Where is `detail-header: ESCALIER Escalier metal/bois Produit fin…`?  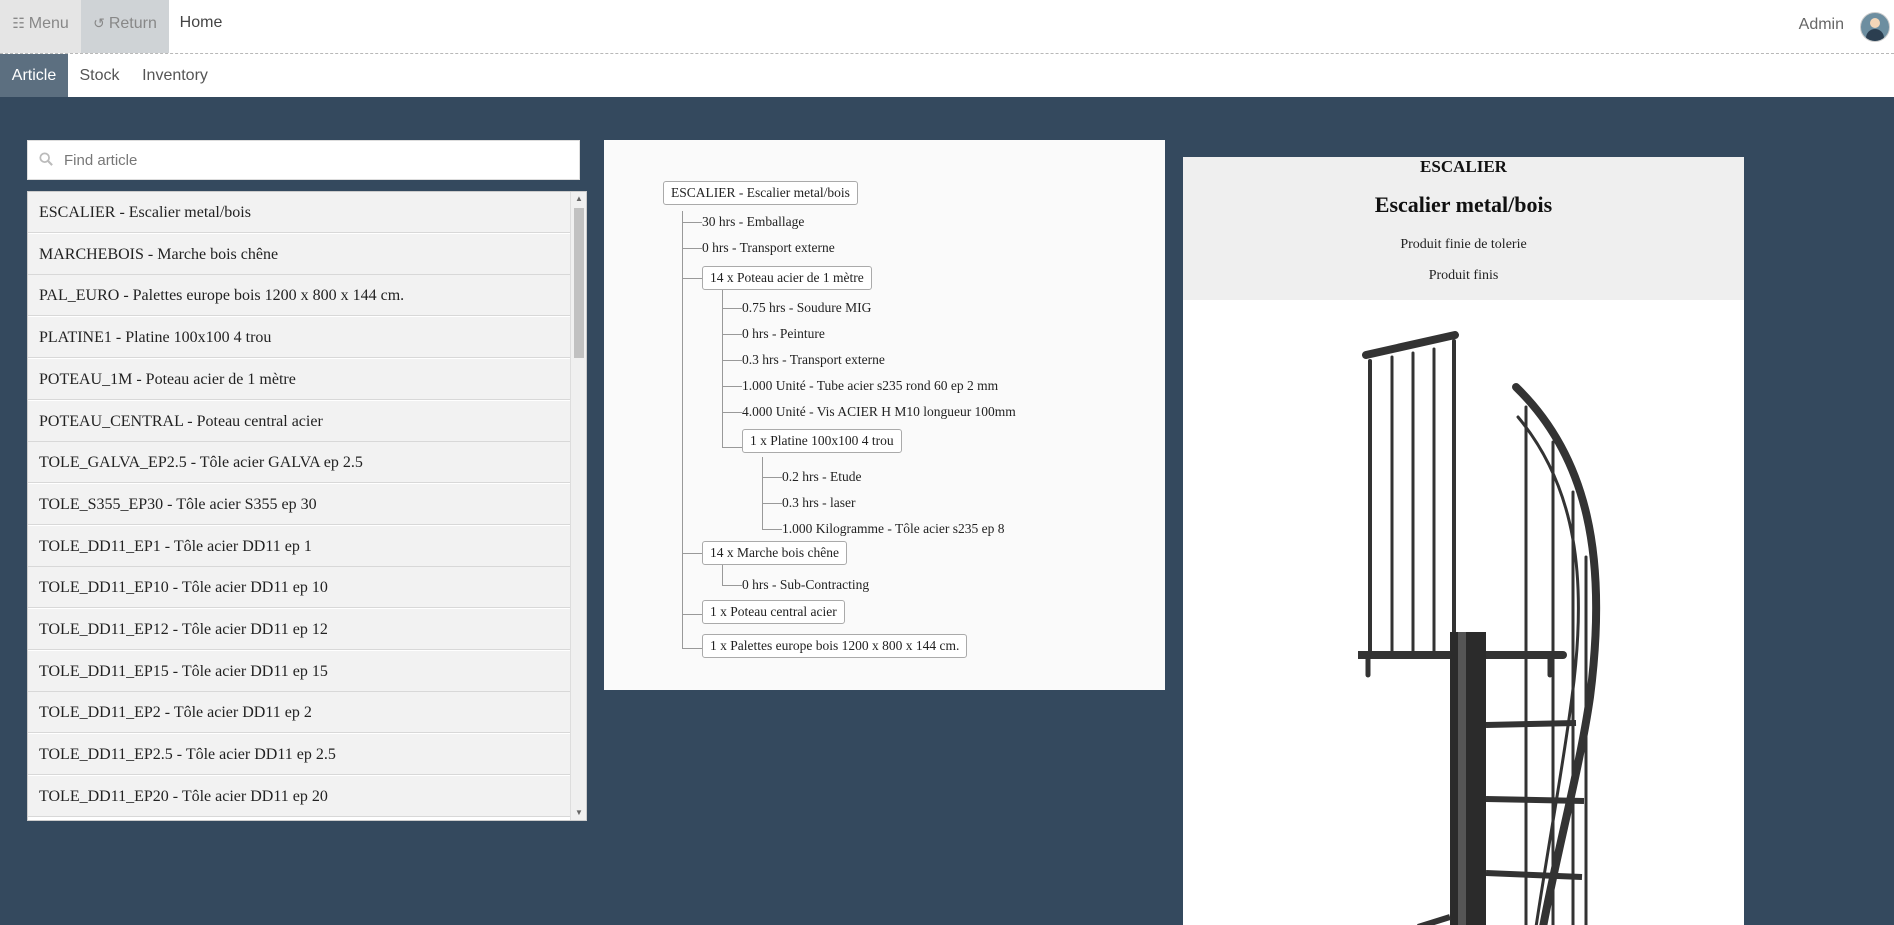
detail-header: ESCALIER Escalier metal/bois Produit fin… is located at coordinates (1463, 228).